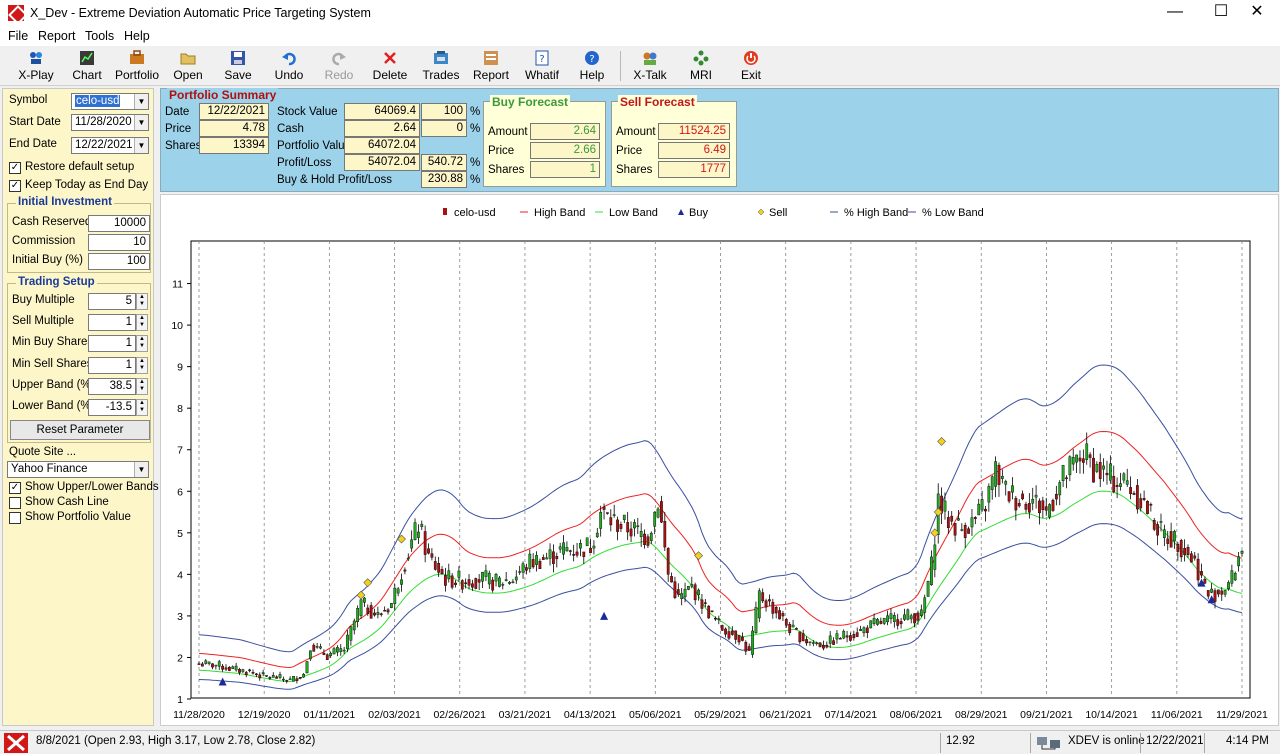  I want to click on buy-multiple-spinner: ▲ ▼, so click(142, 301).